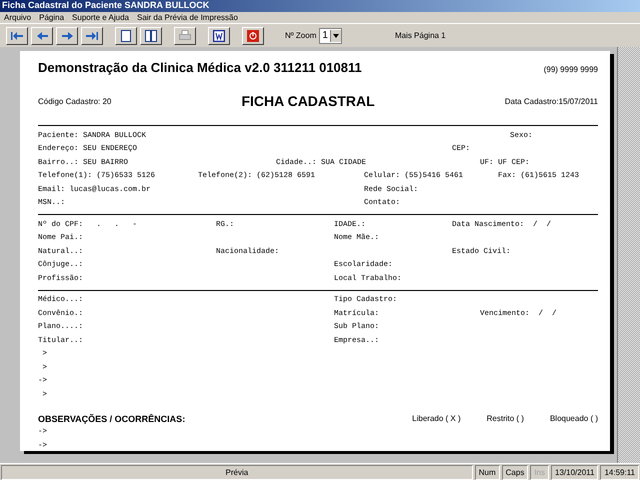  What do you see at coordinates (51, 17) in the screenshot?
I see `menu-item: Página` at bounding box center [51, 17].